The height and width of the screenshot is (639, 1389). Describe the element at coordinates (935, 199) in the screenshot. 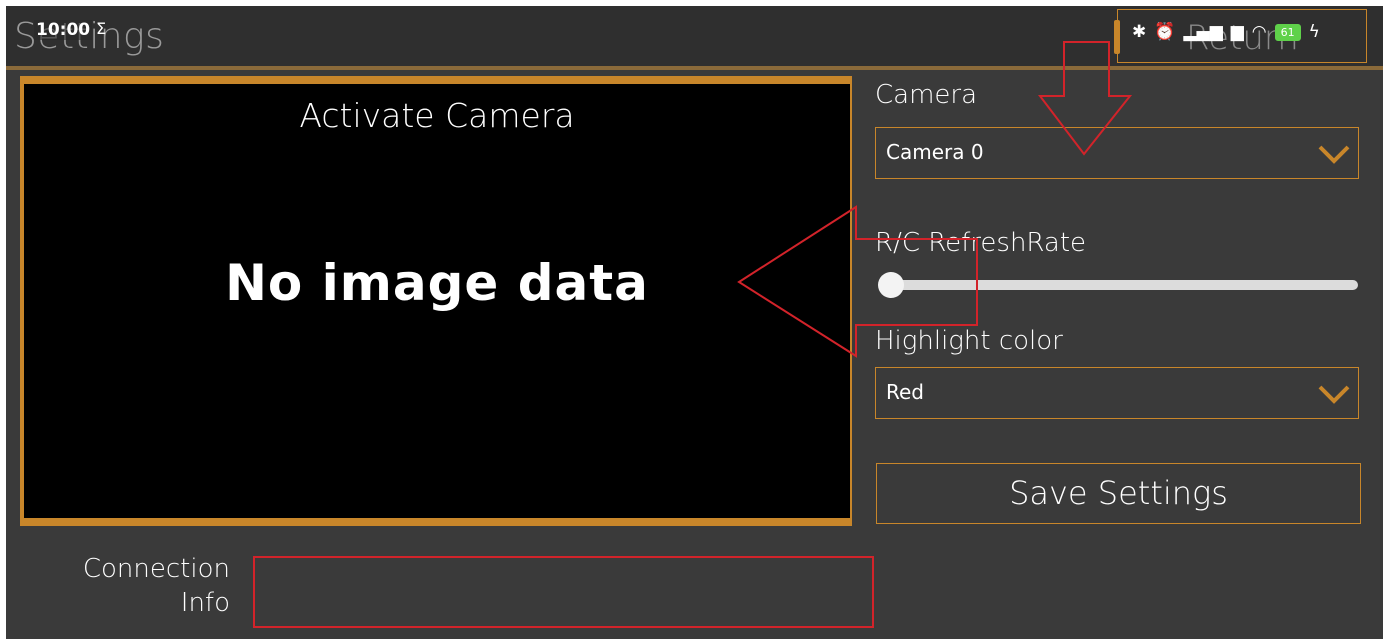

I see `annotation-overlay` at that location.